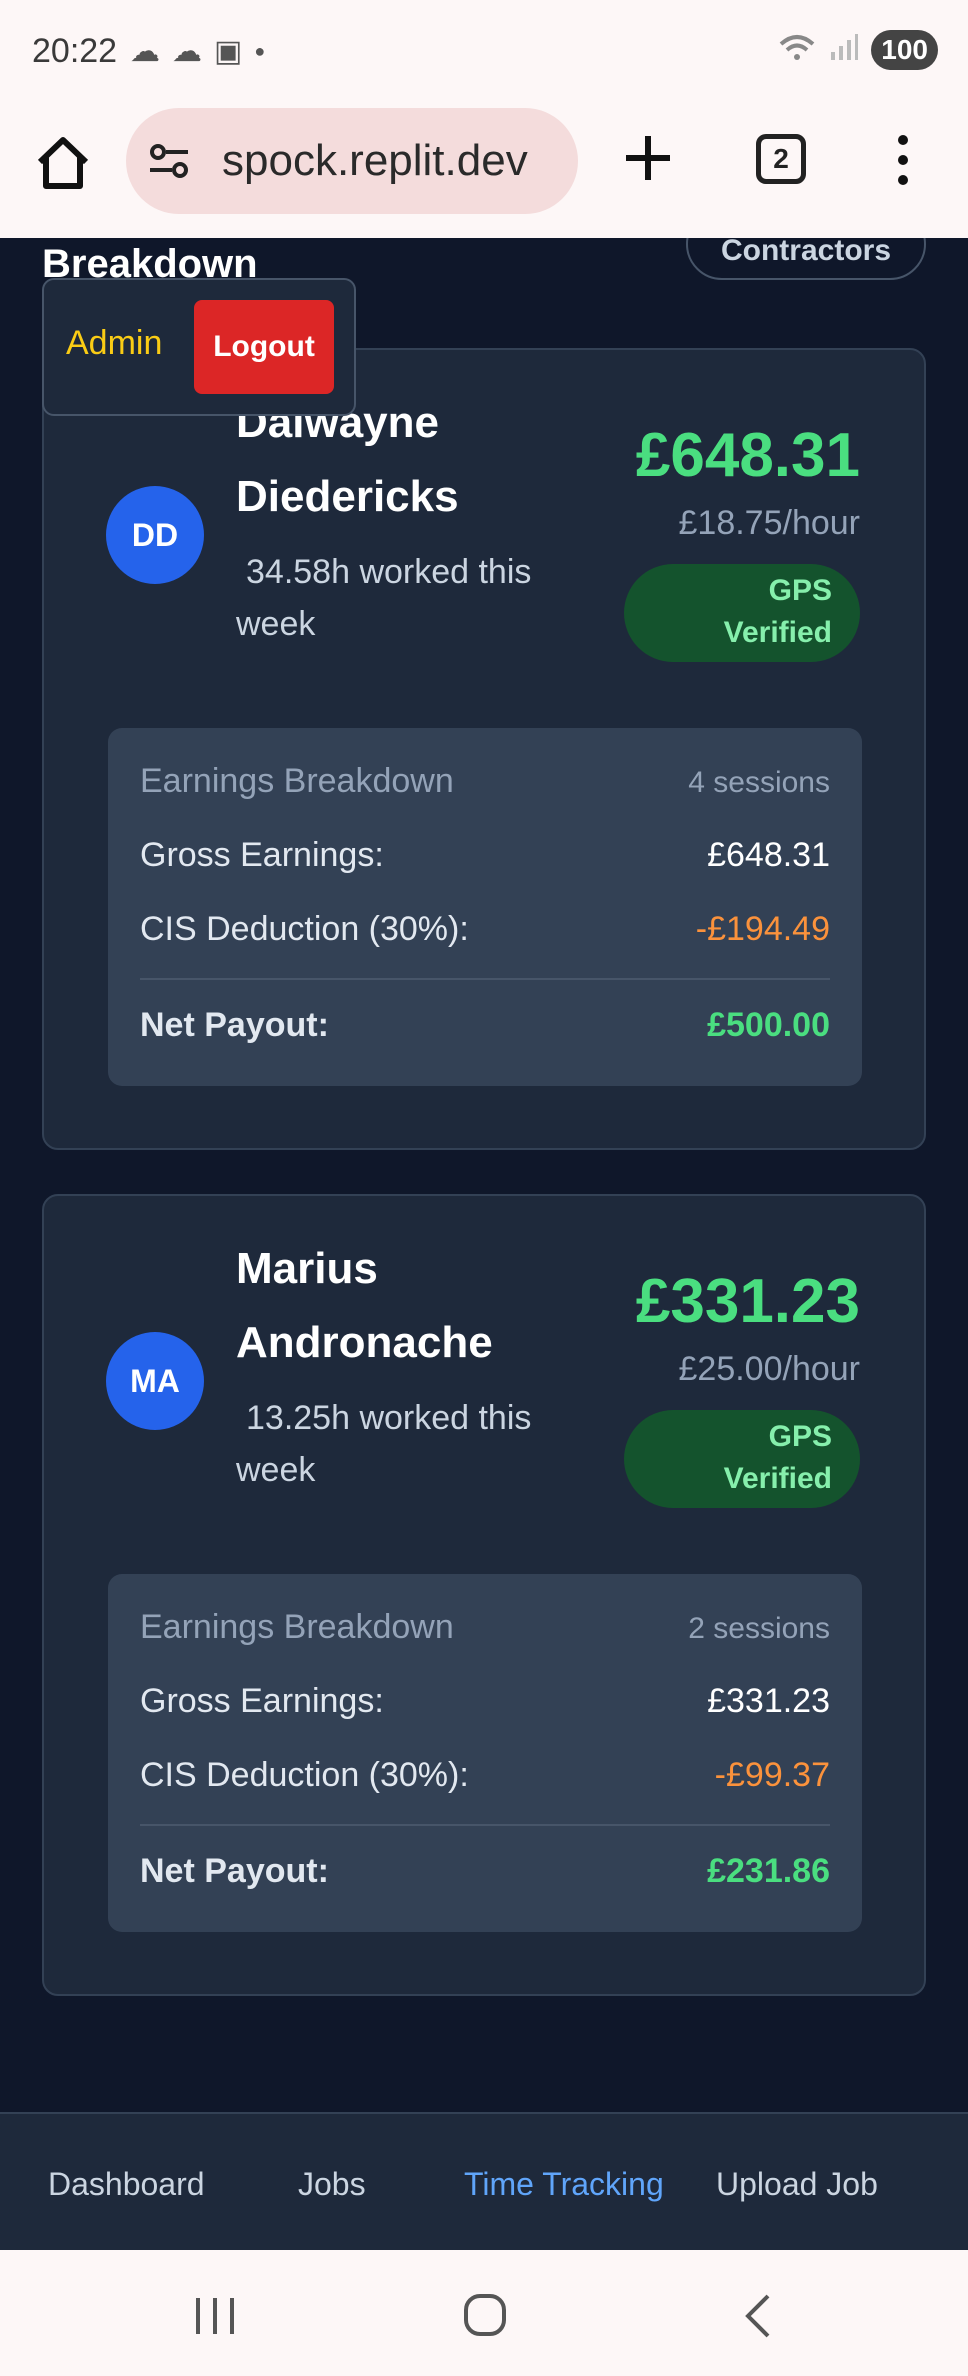 Image resolution: width=968 pixels, height=2376 pixels. I want to click on net-value: £231.86, so click(768, 1871).